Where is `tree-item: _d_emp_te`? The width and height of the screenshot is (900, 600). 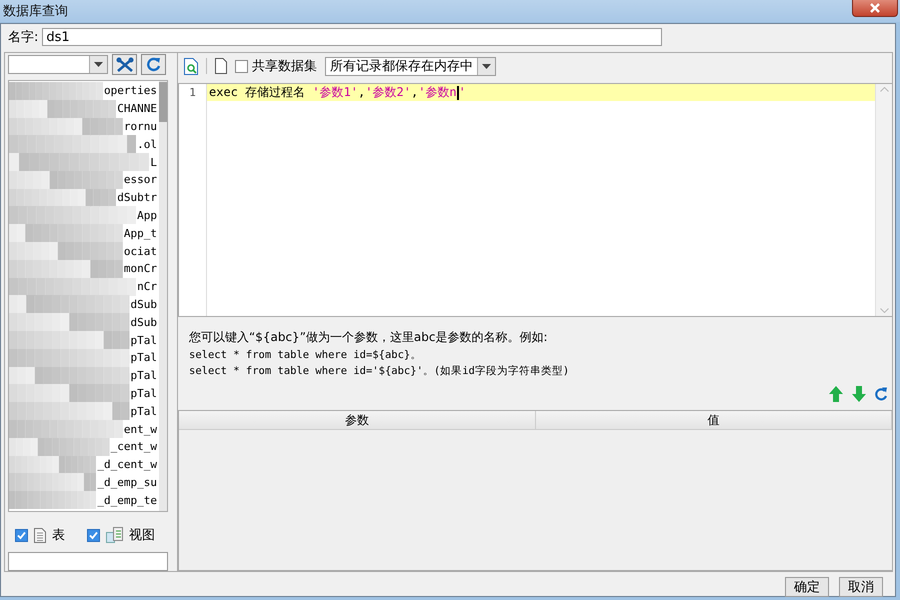
tree-item: _d_emp_te is located at coordinates (127, 500).